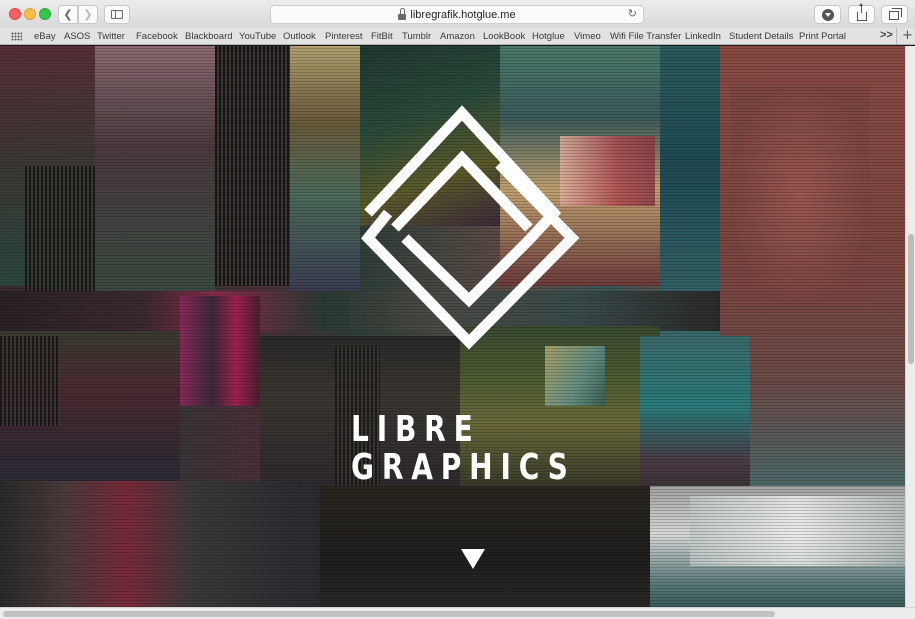 The image size is (915, 619). I want to click on vertical-scrollbar, so click(910, 326).